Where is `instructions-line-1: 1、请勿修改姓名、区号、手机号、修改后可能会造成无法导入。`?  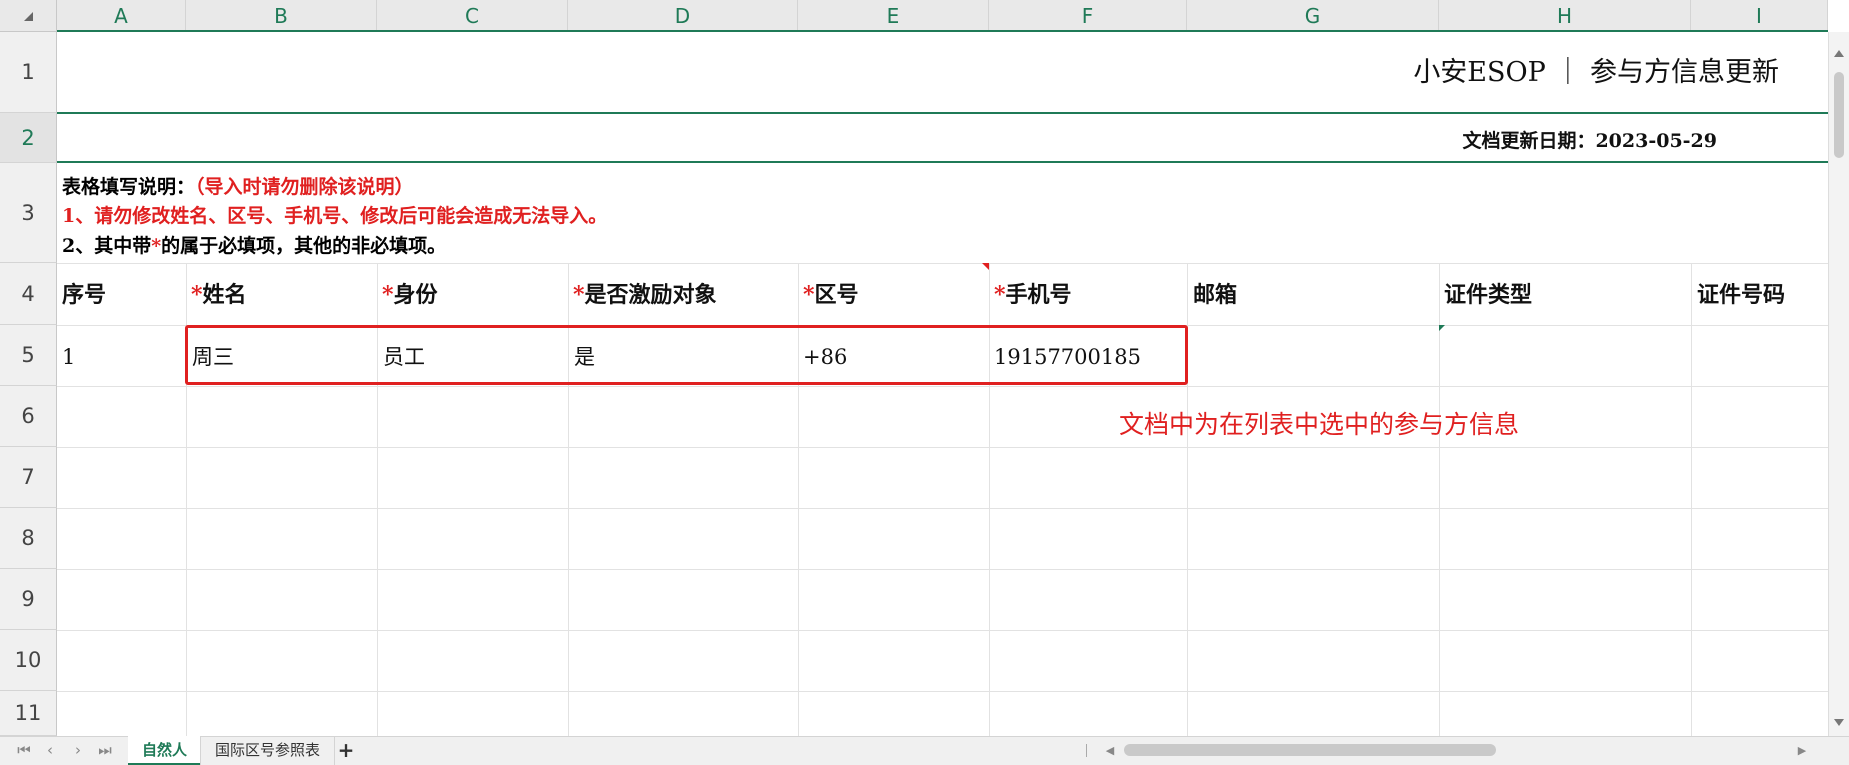 instructions-line-1: 1、请勿修改姓名、区号、手机号、修改后可能会造成无法导入。 is located at coordinates (334, 214).